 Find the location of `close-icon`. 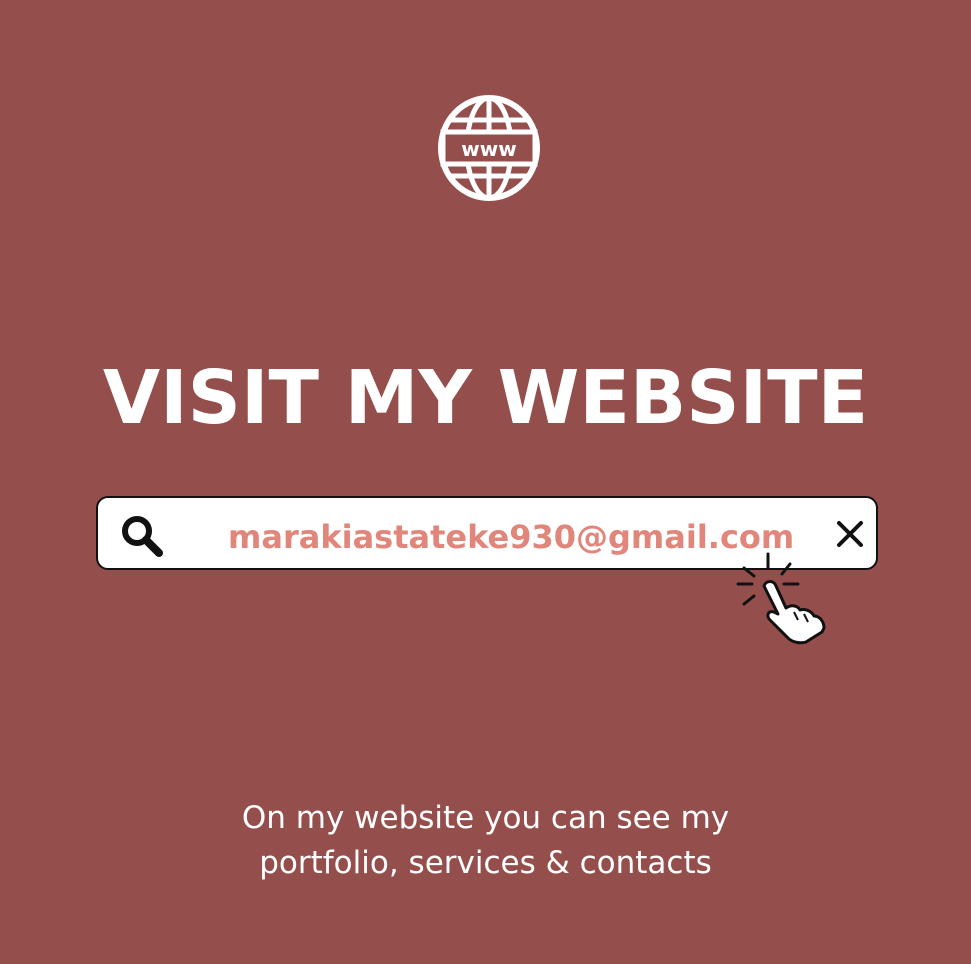

close-icon is located at coordinates (850, 534).